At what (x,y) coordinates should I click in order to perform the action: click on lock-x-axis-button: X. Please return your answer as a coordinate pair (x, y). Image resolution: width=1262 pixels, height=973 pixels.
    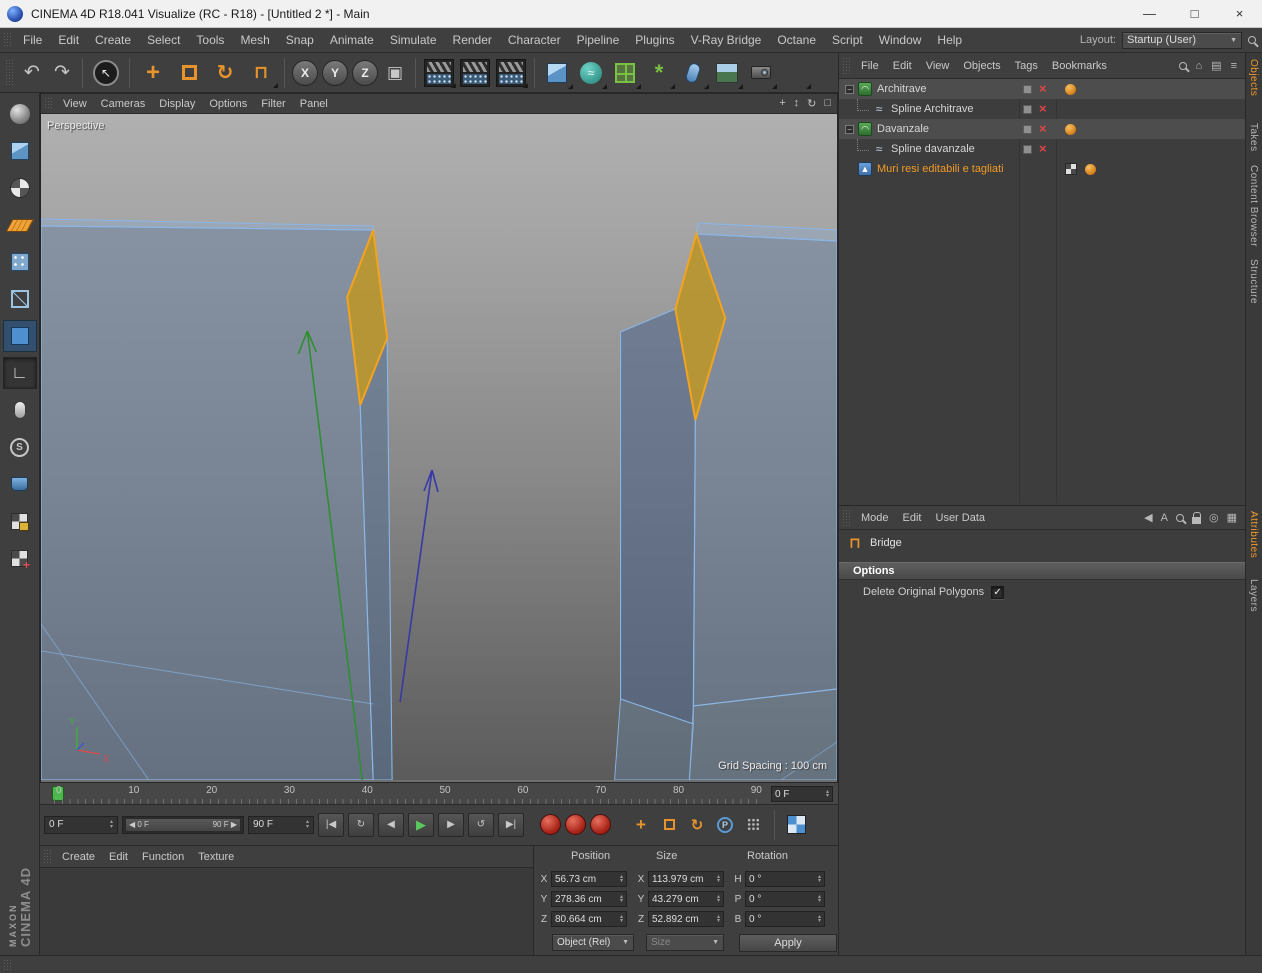
    Looking at the image, I should click on (305, 73).